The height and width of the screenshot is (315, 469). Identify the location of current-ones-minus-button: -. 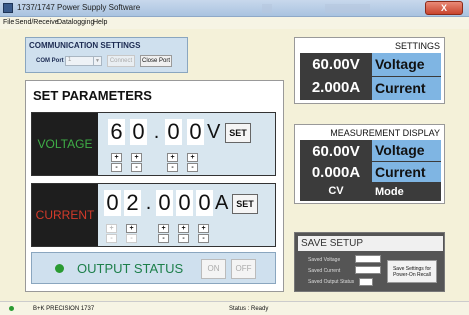
(131, 238).